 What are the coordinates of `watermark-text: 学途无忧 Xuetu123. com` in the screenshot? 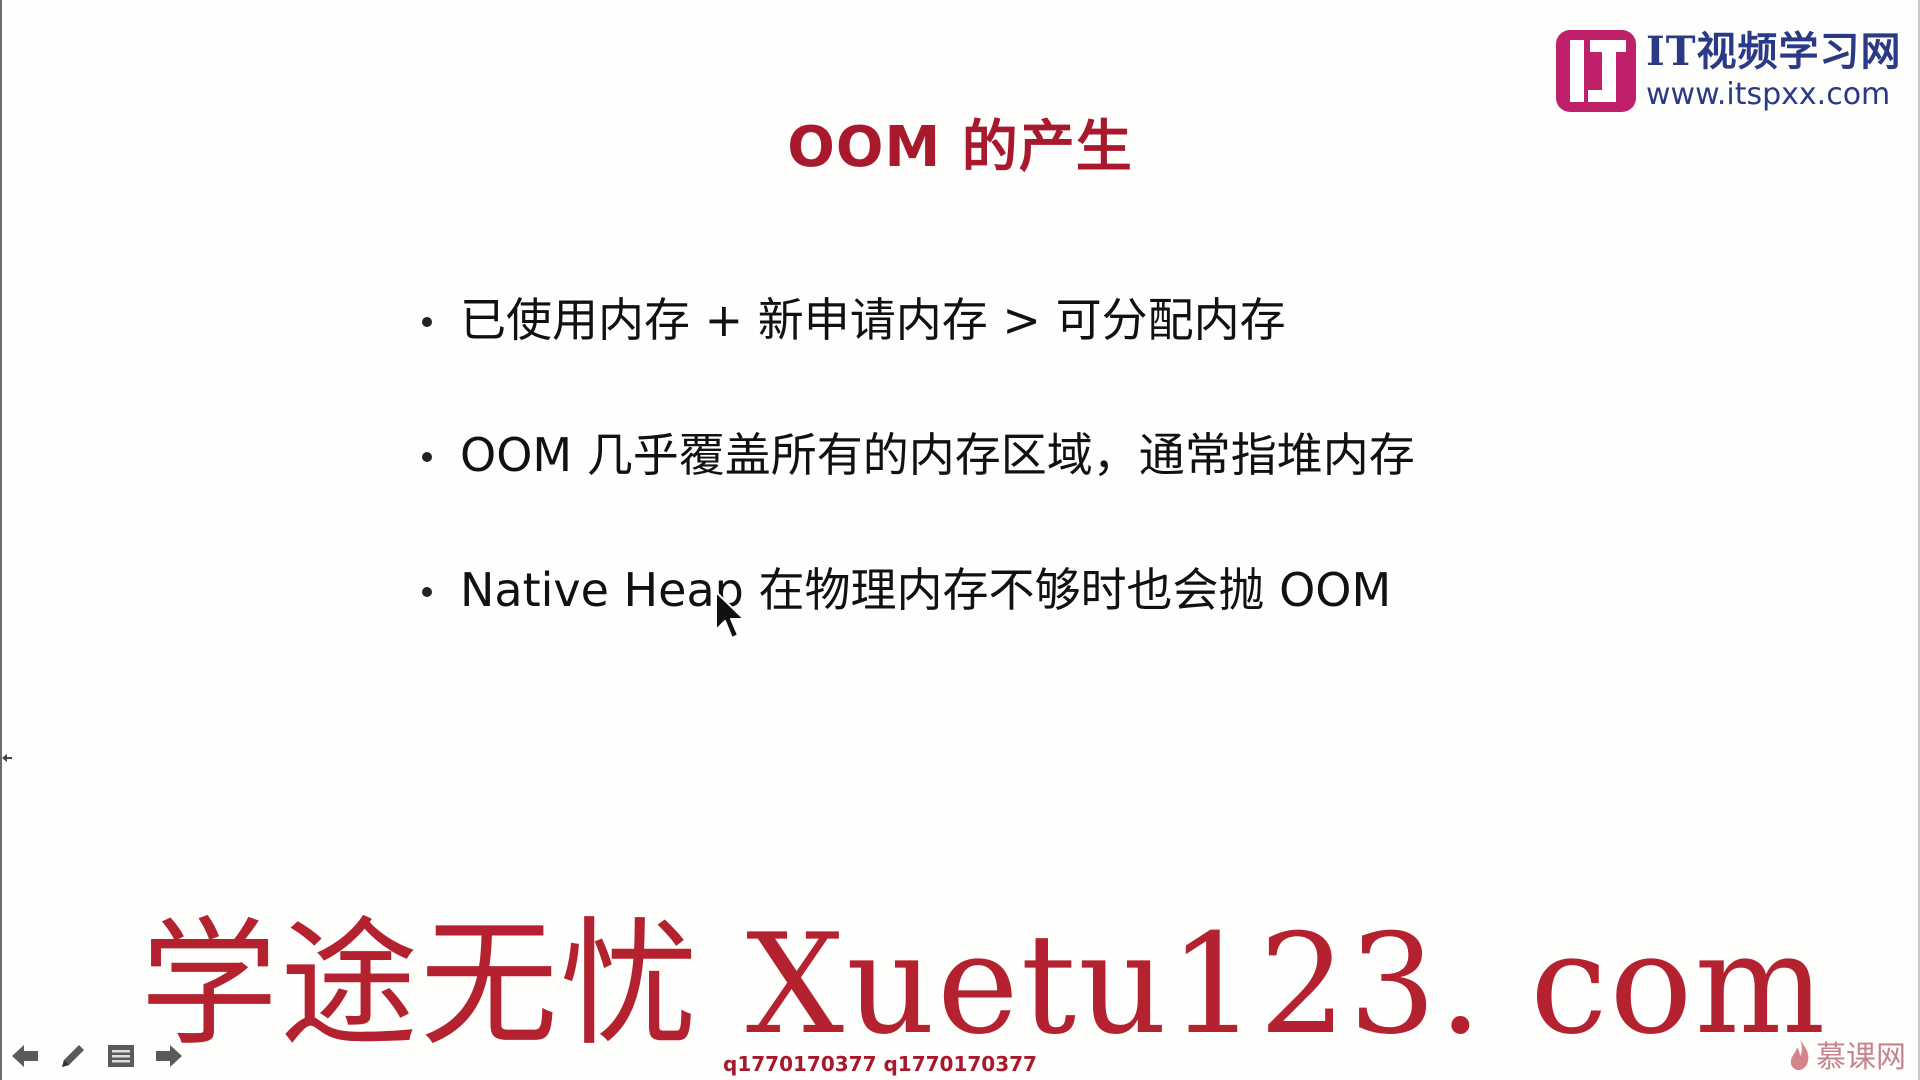 It's located at (984, 984).